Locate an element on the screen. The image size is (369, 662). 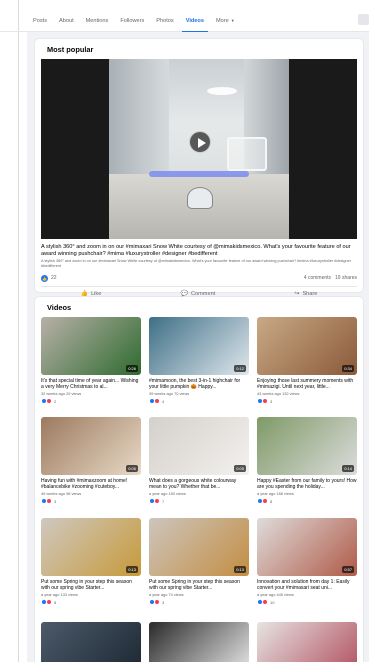
video-meta: 32 weeks ago 29 views is located at coordinates (61, 394).